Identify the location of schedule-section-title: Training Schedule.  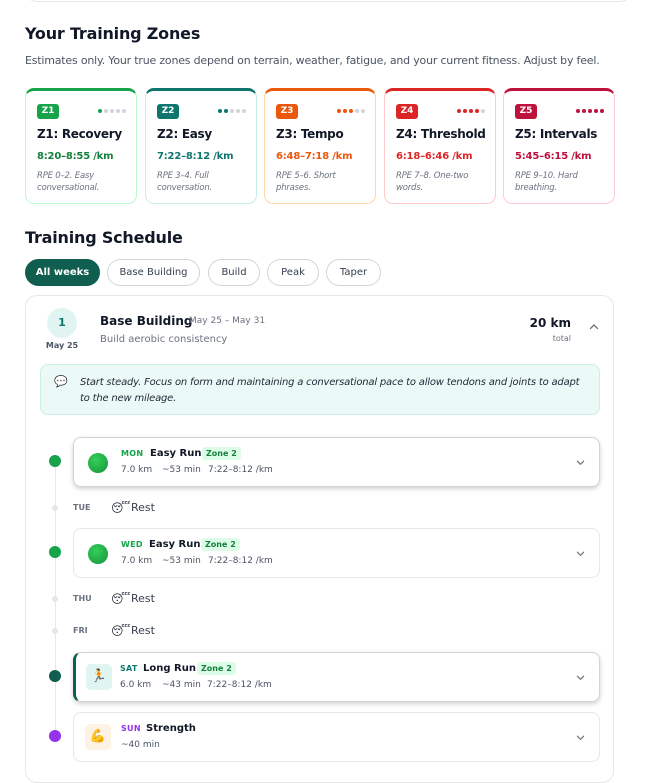
(104, 237).